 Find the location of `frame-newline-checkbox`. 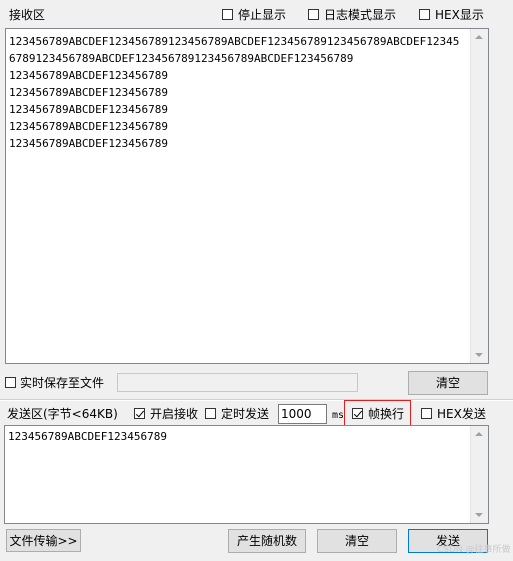

frame-newline-checkbox is located at coordinates (357, 413).